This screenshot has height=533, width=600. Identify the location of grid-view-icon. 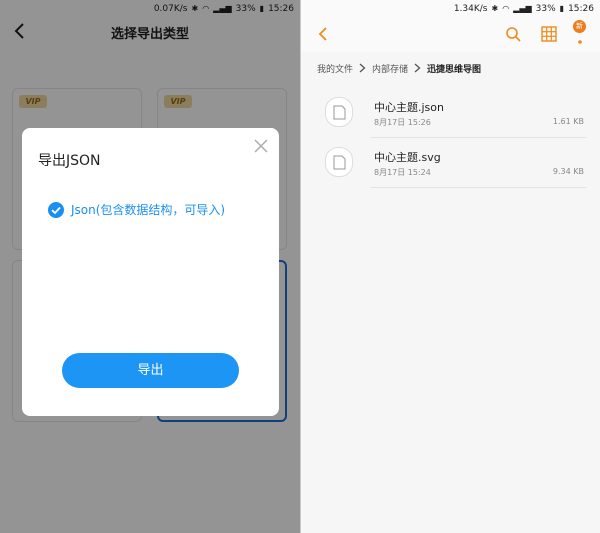
(549, 34).